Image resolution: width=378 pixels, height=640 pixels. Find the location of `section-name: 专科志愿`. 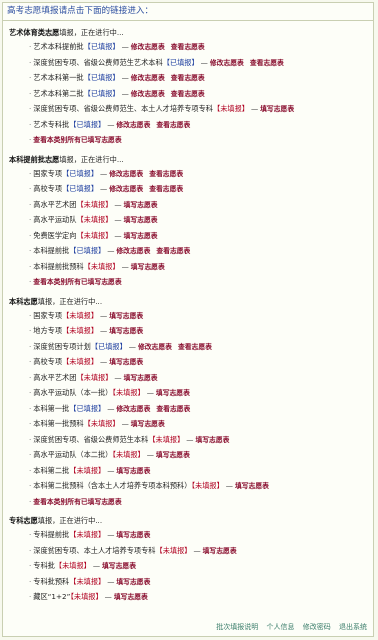

section-name: 专科志愿 is located at coordinates (23, 520).